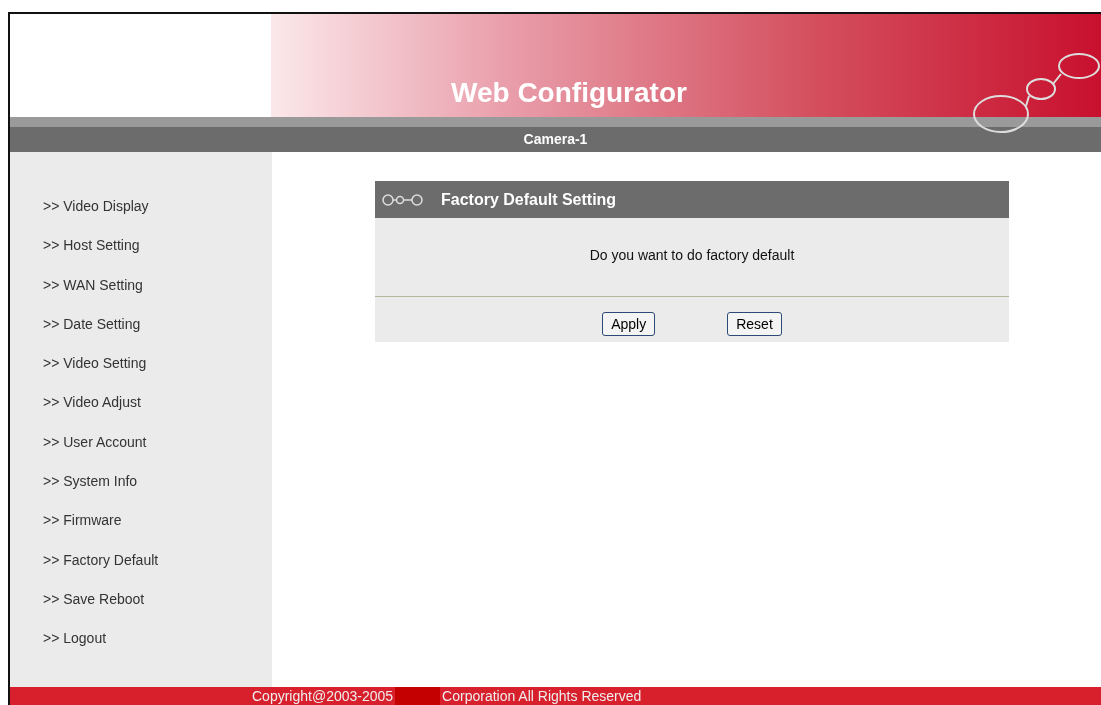 The image size is (1101, 705). Describe the element at coordinates (323, 696) in the screenshot. I see `copyright-text: Copyright@2003-2005` at that location.